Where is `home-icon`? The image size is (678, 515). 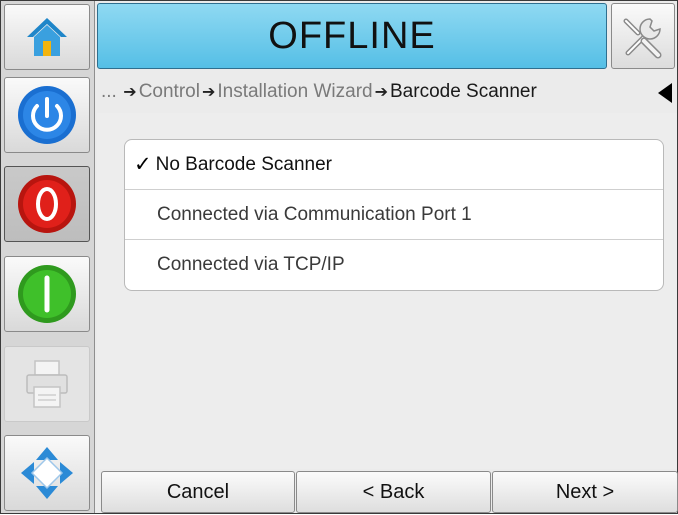 home-icon is located at coordinates (47, 37).